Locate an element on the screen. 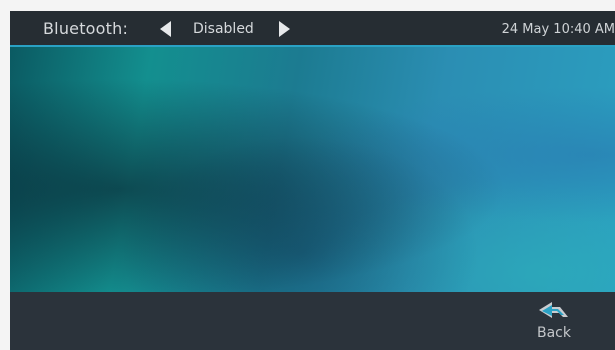 Image resolution: width=615 pixels, height=350 pixels. status-bar: Bluetooth: Disabled 24 May 10:40 AM is located at coordinates (312, 29).